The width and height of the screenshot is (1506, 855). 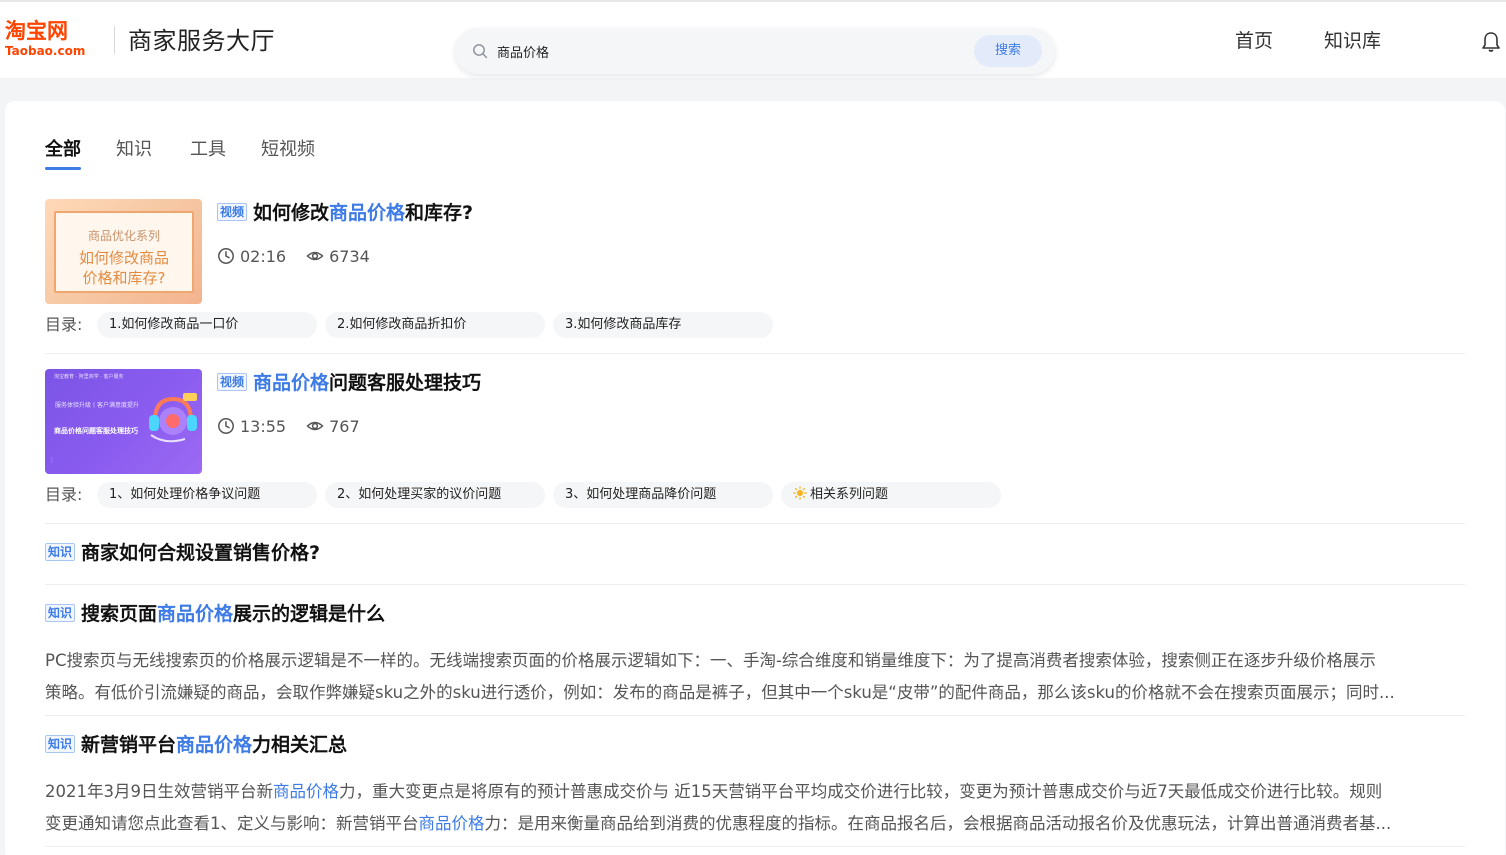 I want to click on thumbnail-series: 商品优化系列, so click(x=123, y=236).